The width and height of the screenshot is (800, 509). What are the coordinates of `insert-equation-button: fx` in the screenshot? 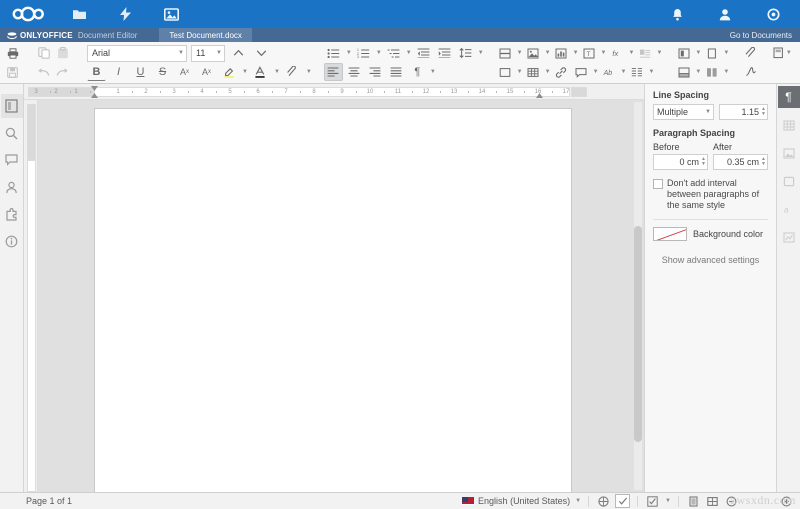 It's located at (616, 53).